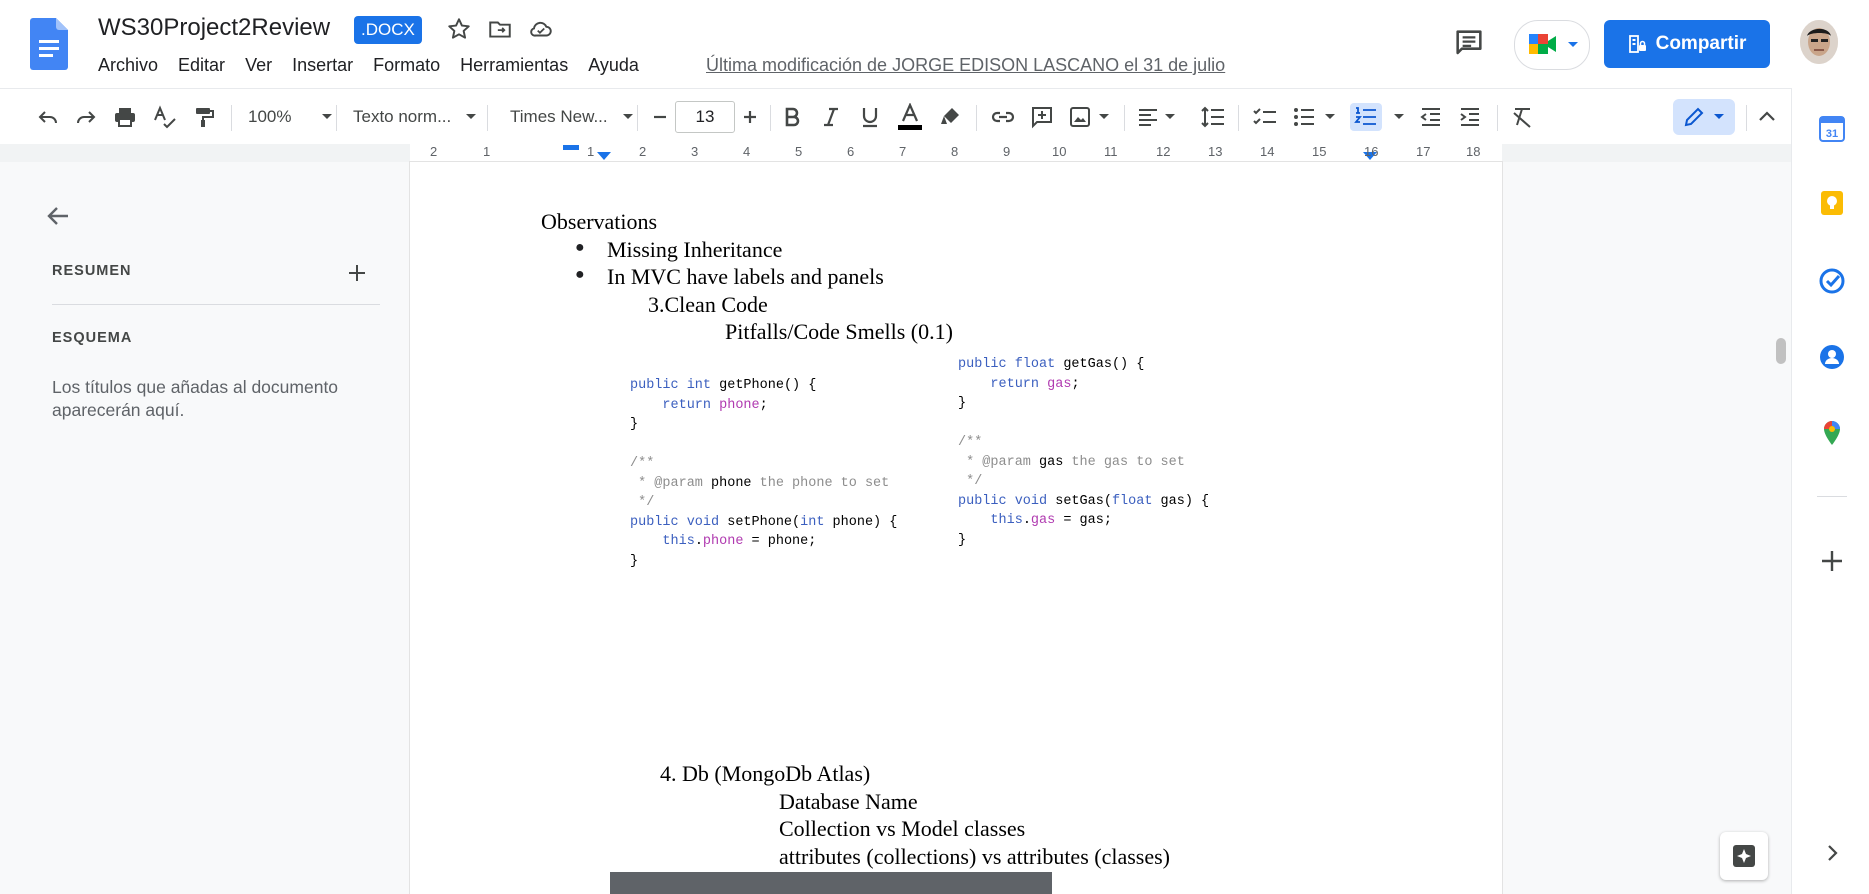  Describe the element at coordinates (459, 29) in the screenshot. I see `star-icon` at that location.